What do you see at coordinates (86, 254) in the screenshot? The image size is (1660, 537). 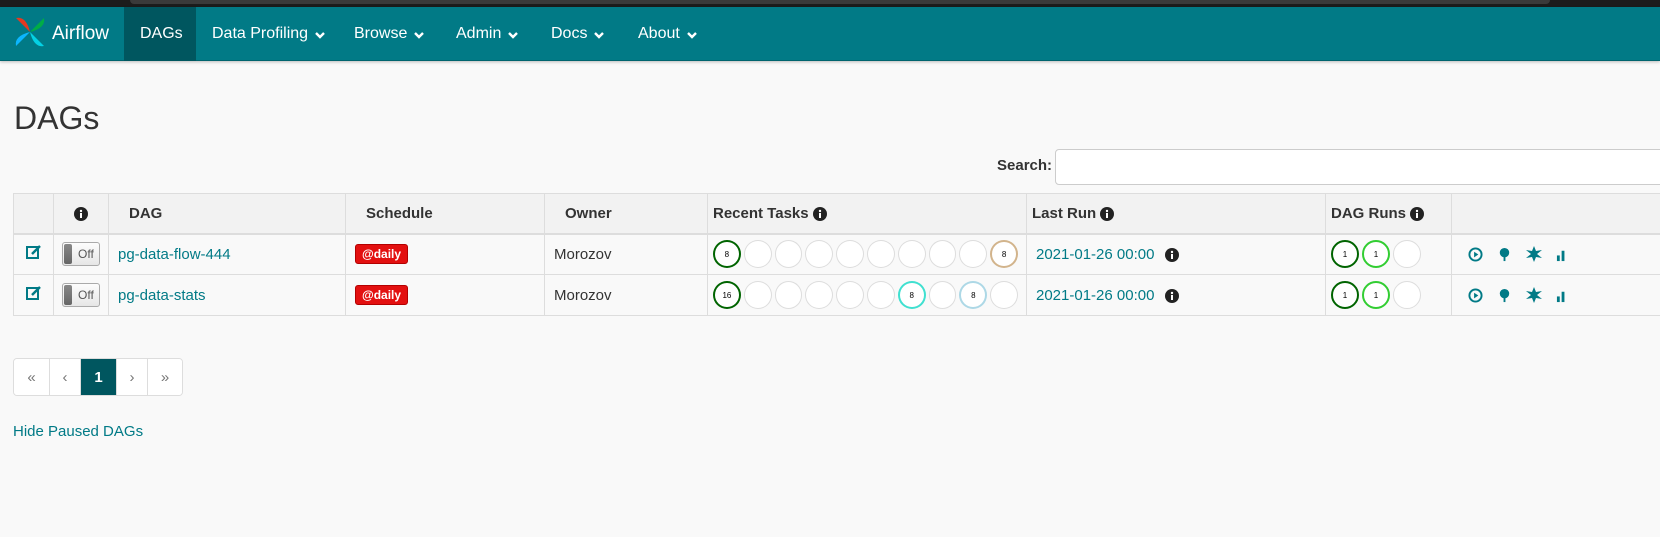 I see `toggle-label: Off` at bounding box center [86, 254].